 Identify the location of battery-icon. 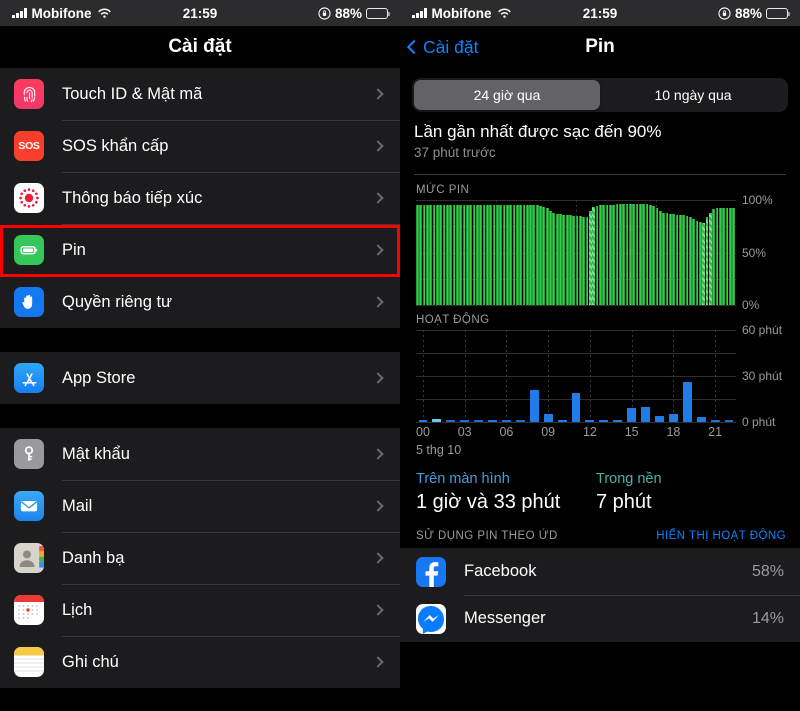
(378, 13).